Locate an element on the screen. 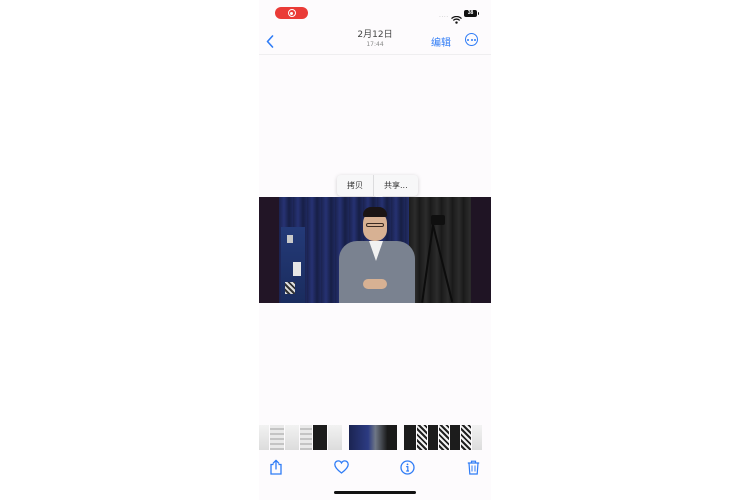 This screenshot has width=750, height=500. delete-button is located at coordinates (473, 467).